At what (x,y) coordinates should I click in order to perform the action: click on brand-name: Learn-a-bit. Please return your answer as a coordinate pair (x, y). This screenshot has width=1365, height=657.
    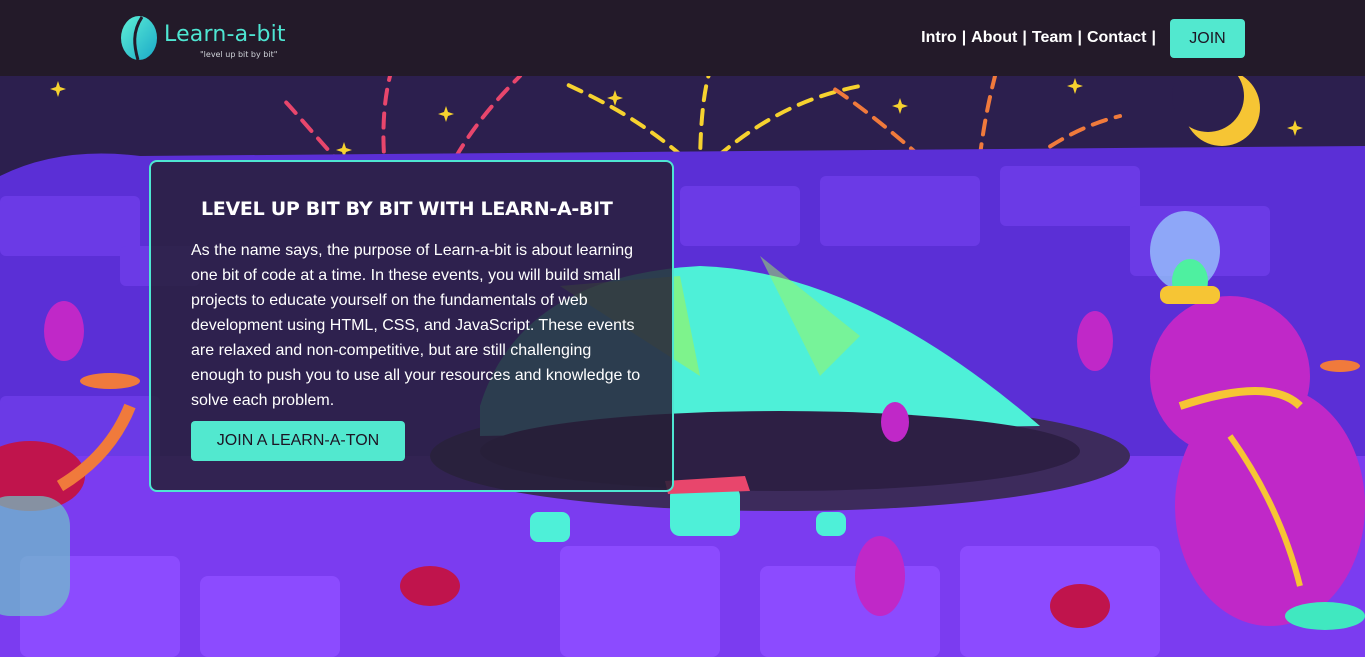
    Looking at the image, I should click on (225, 34).